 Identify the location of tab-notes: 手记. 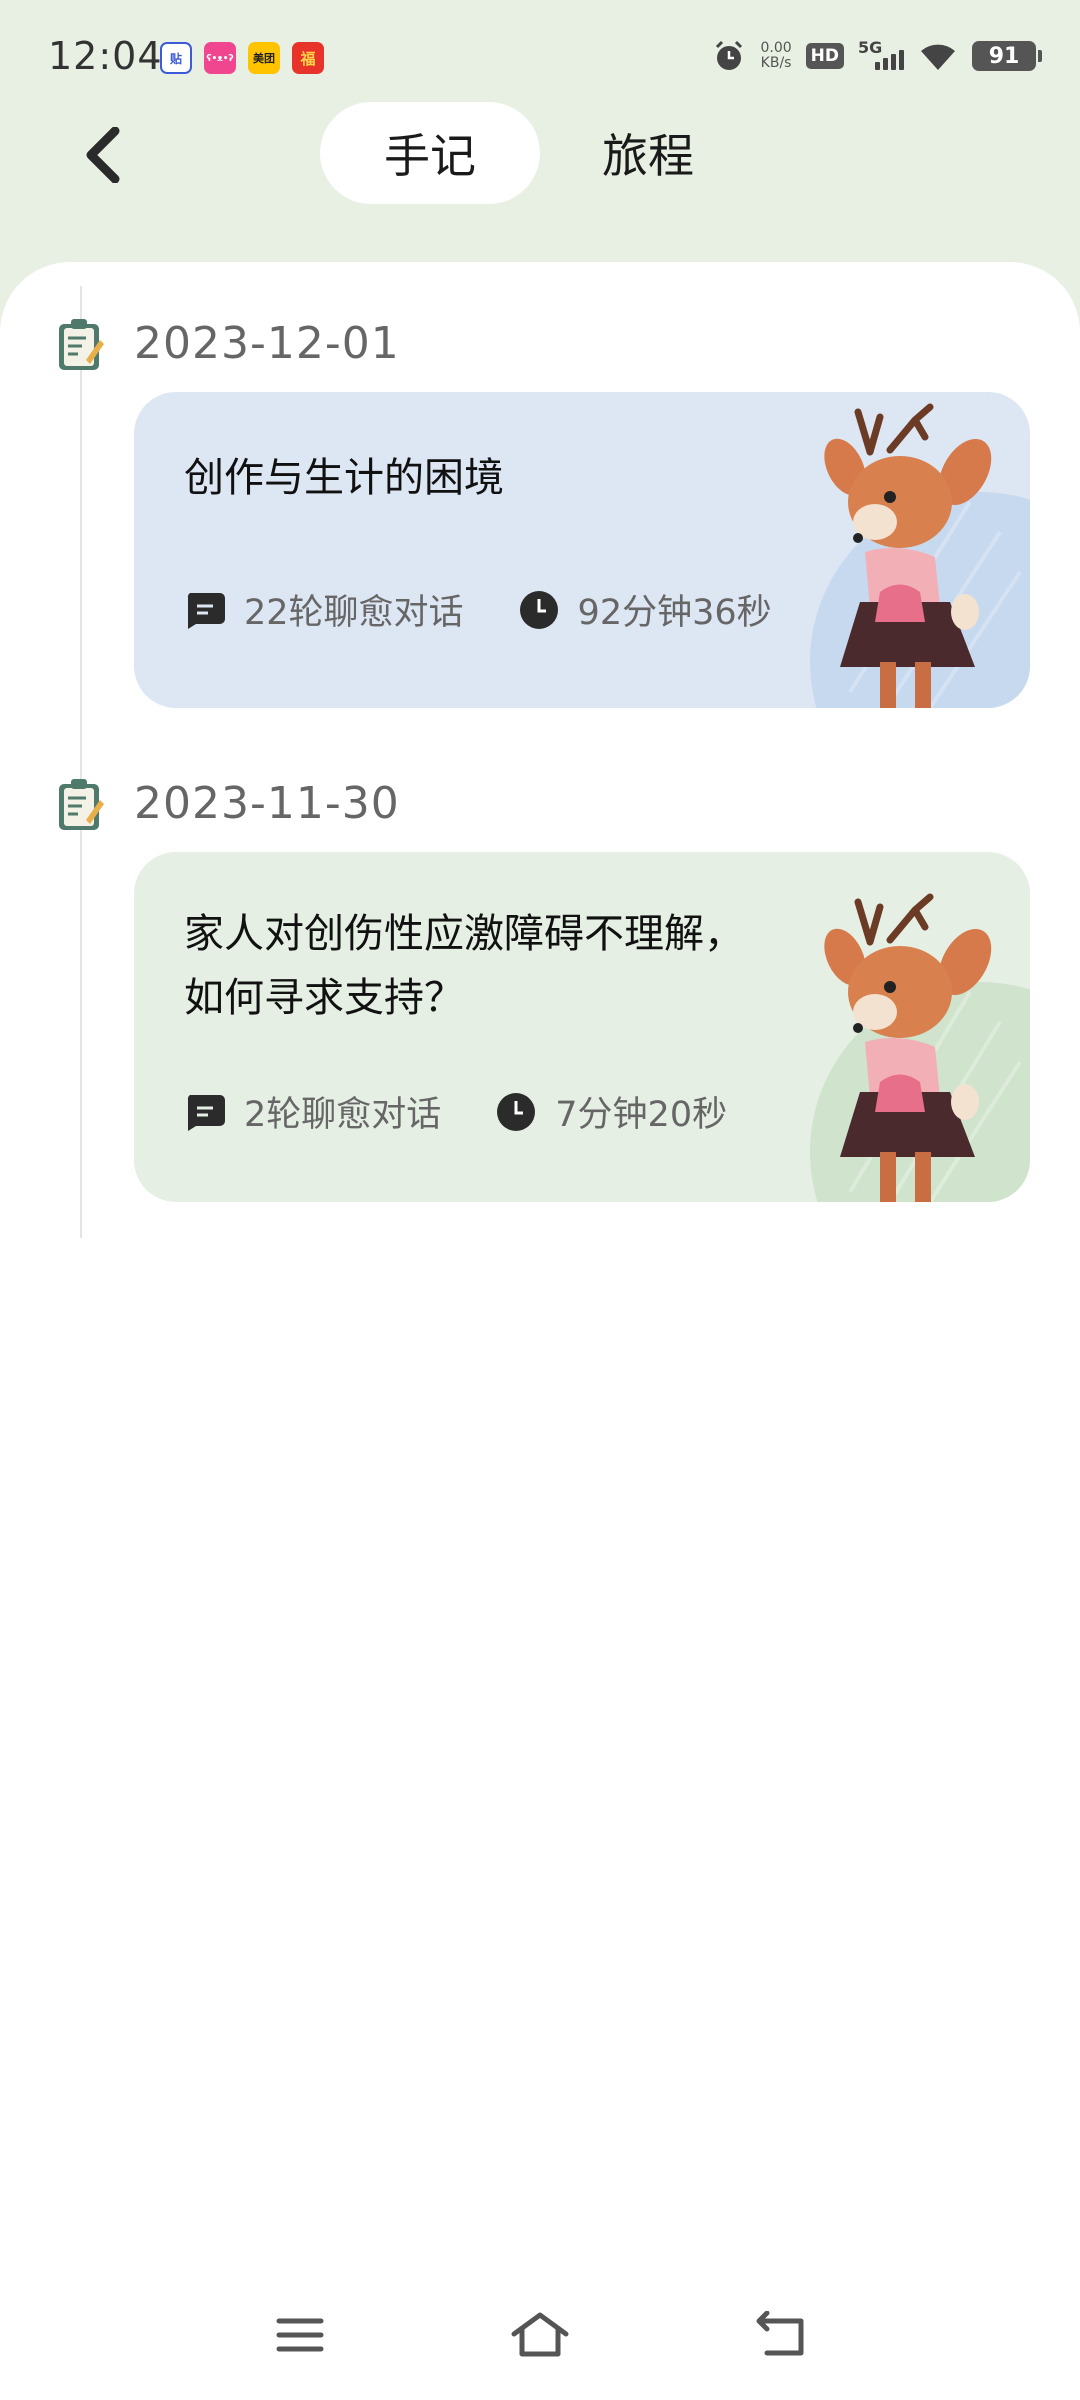
(430, 153).